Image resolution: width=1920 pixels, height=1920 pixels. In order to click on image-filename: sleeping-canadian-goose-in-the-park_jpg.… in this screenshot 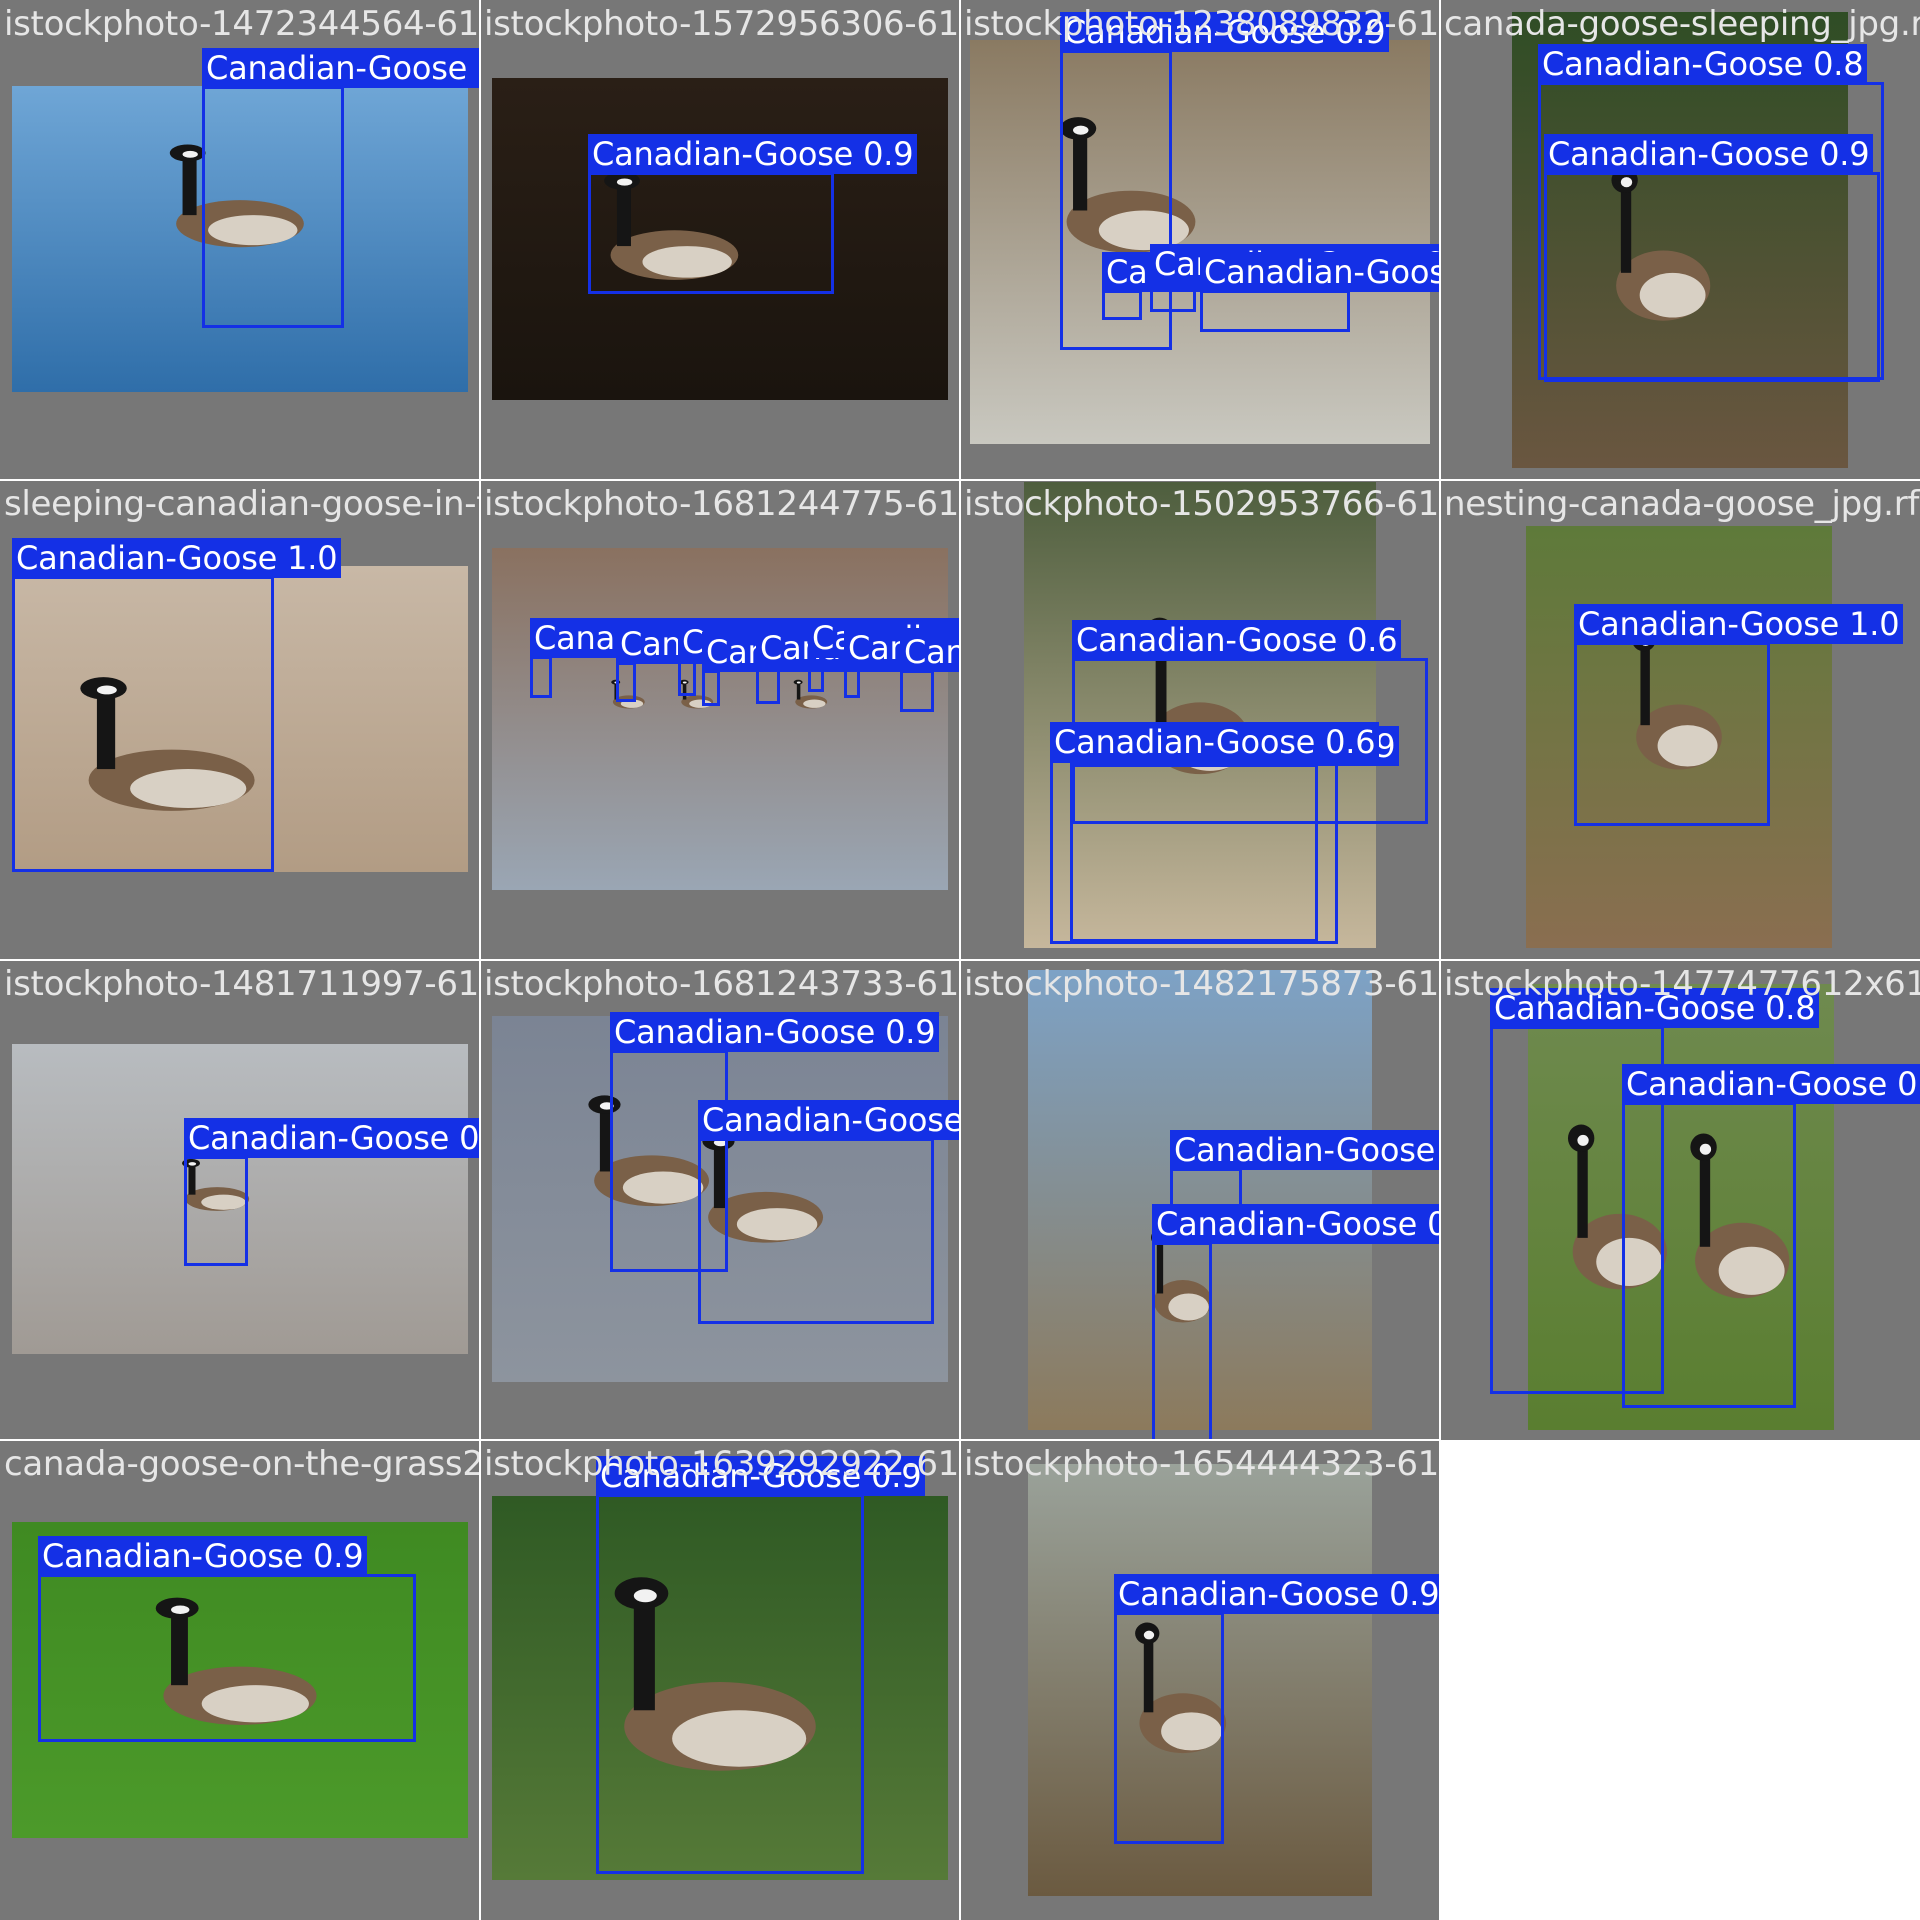, I will do `click(242, 504)`.